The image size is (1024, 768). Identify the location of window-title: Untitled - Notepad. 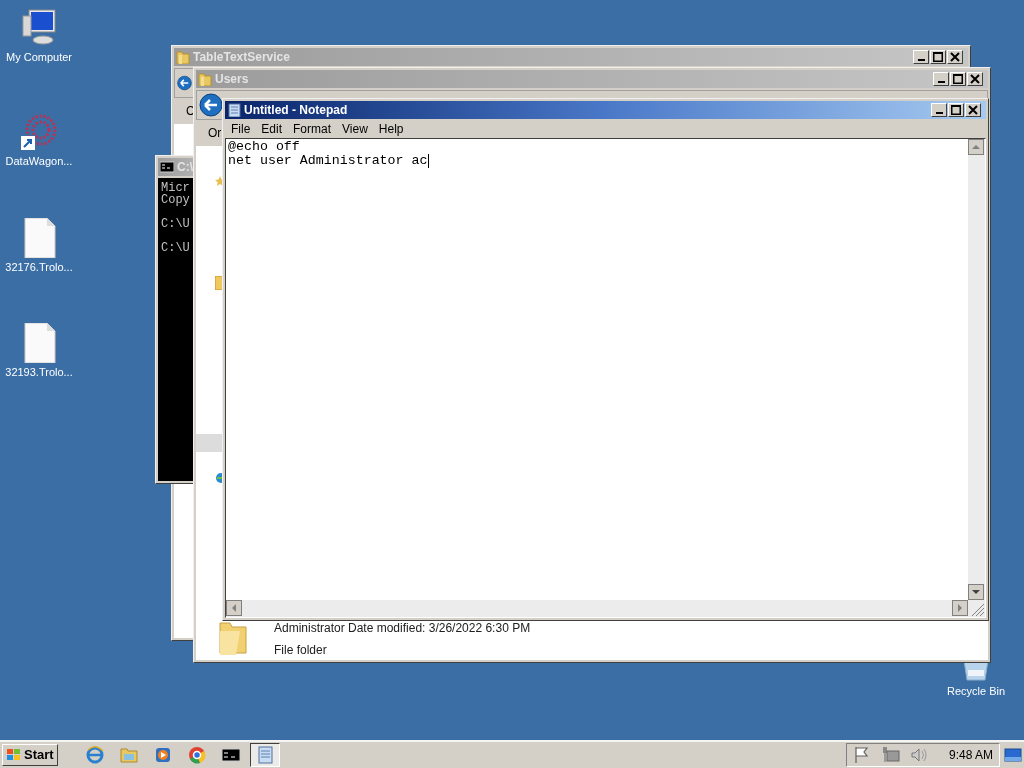
(296, 110).